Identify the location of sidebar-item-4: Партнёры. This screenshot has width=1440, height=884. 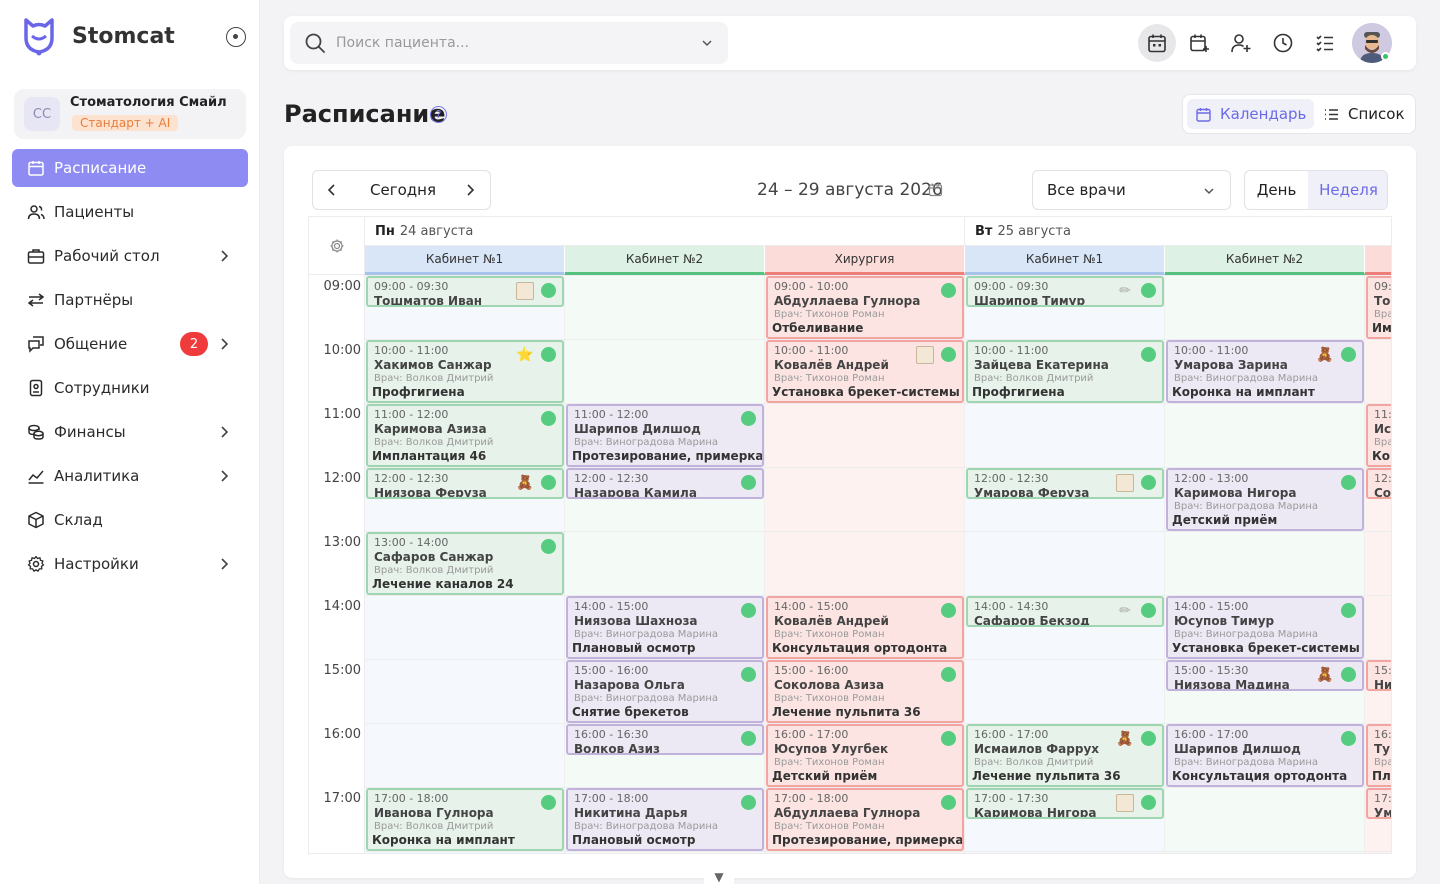
(130, 300).